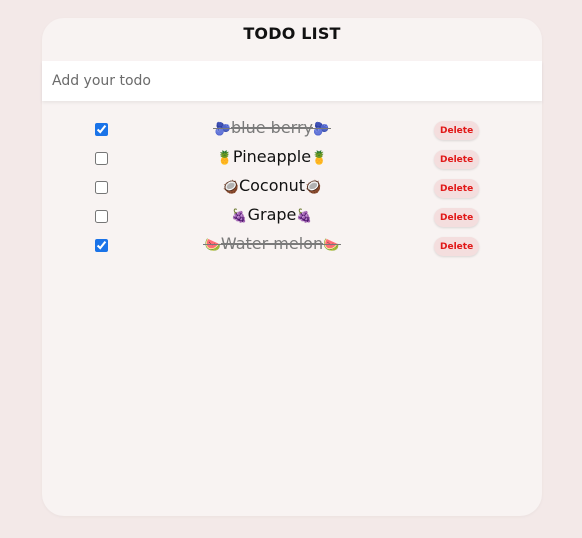  I want to click on todo-item: 🍇Grape🍇 Delete, so click(292, 217).